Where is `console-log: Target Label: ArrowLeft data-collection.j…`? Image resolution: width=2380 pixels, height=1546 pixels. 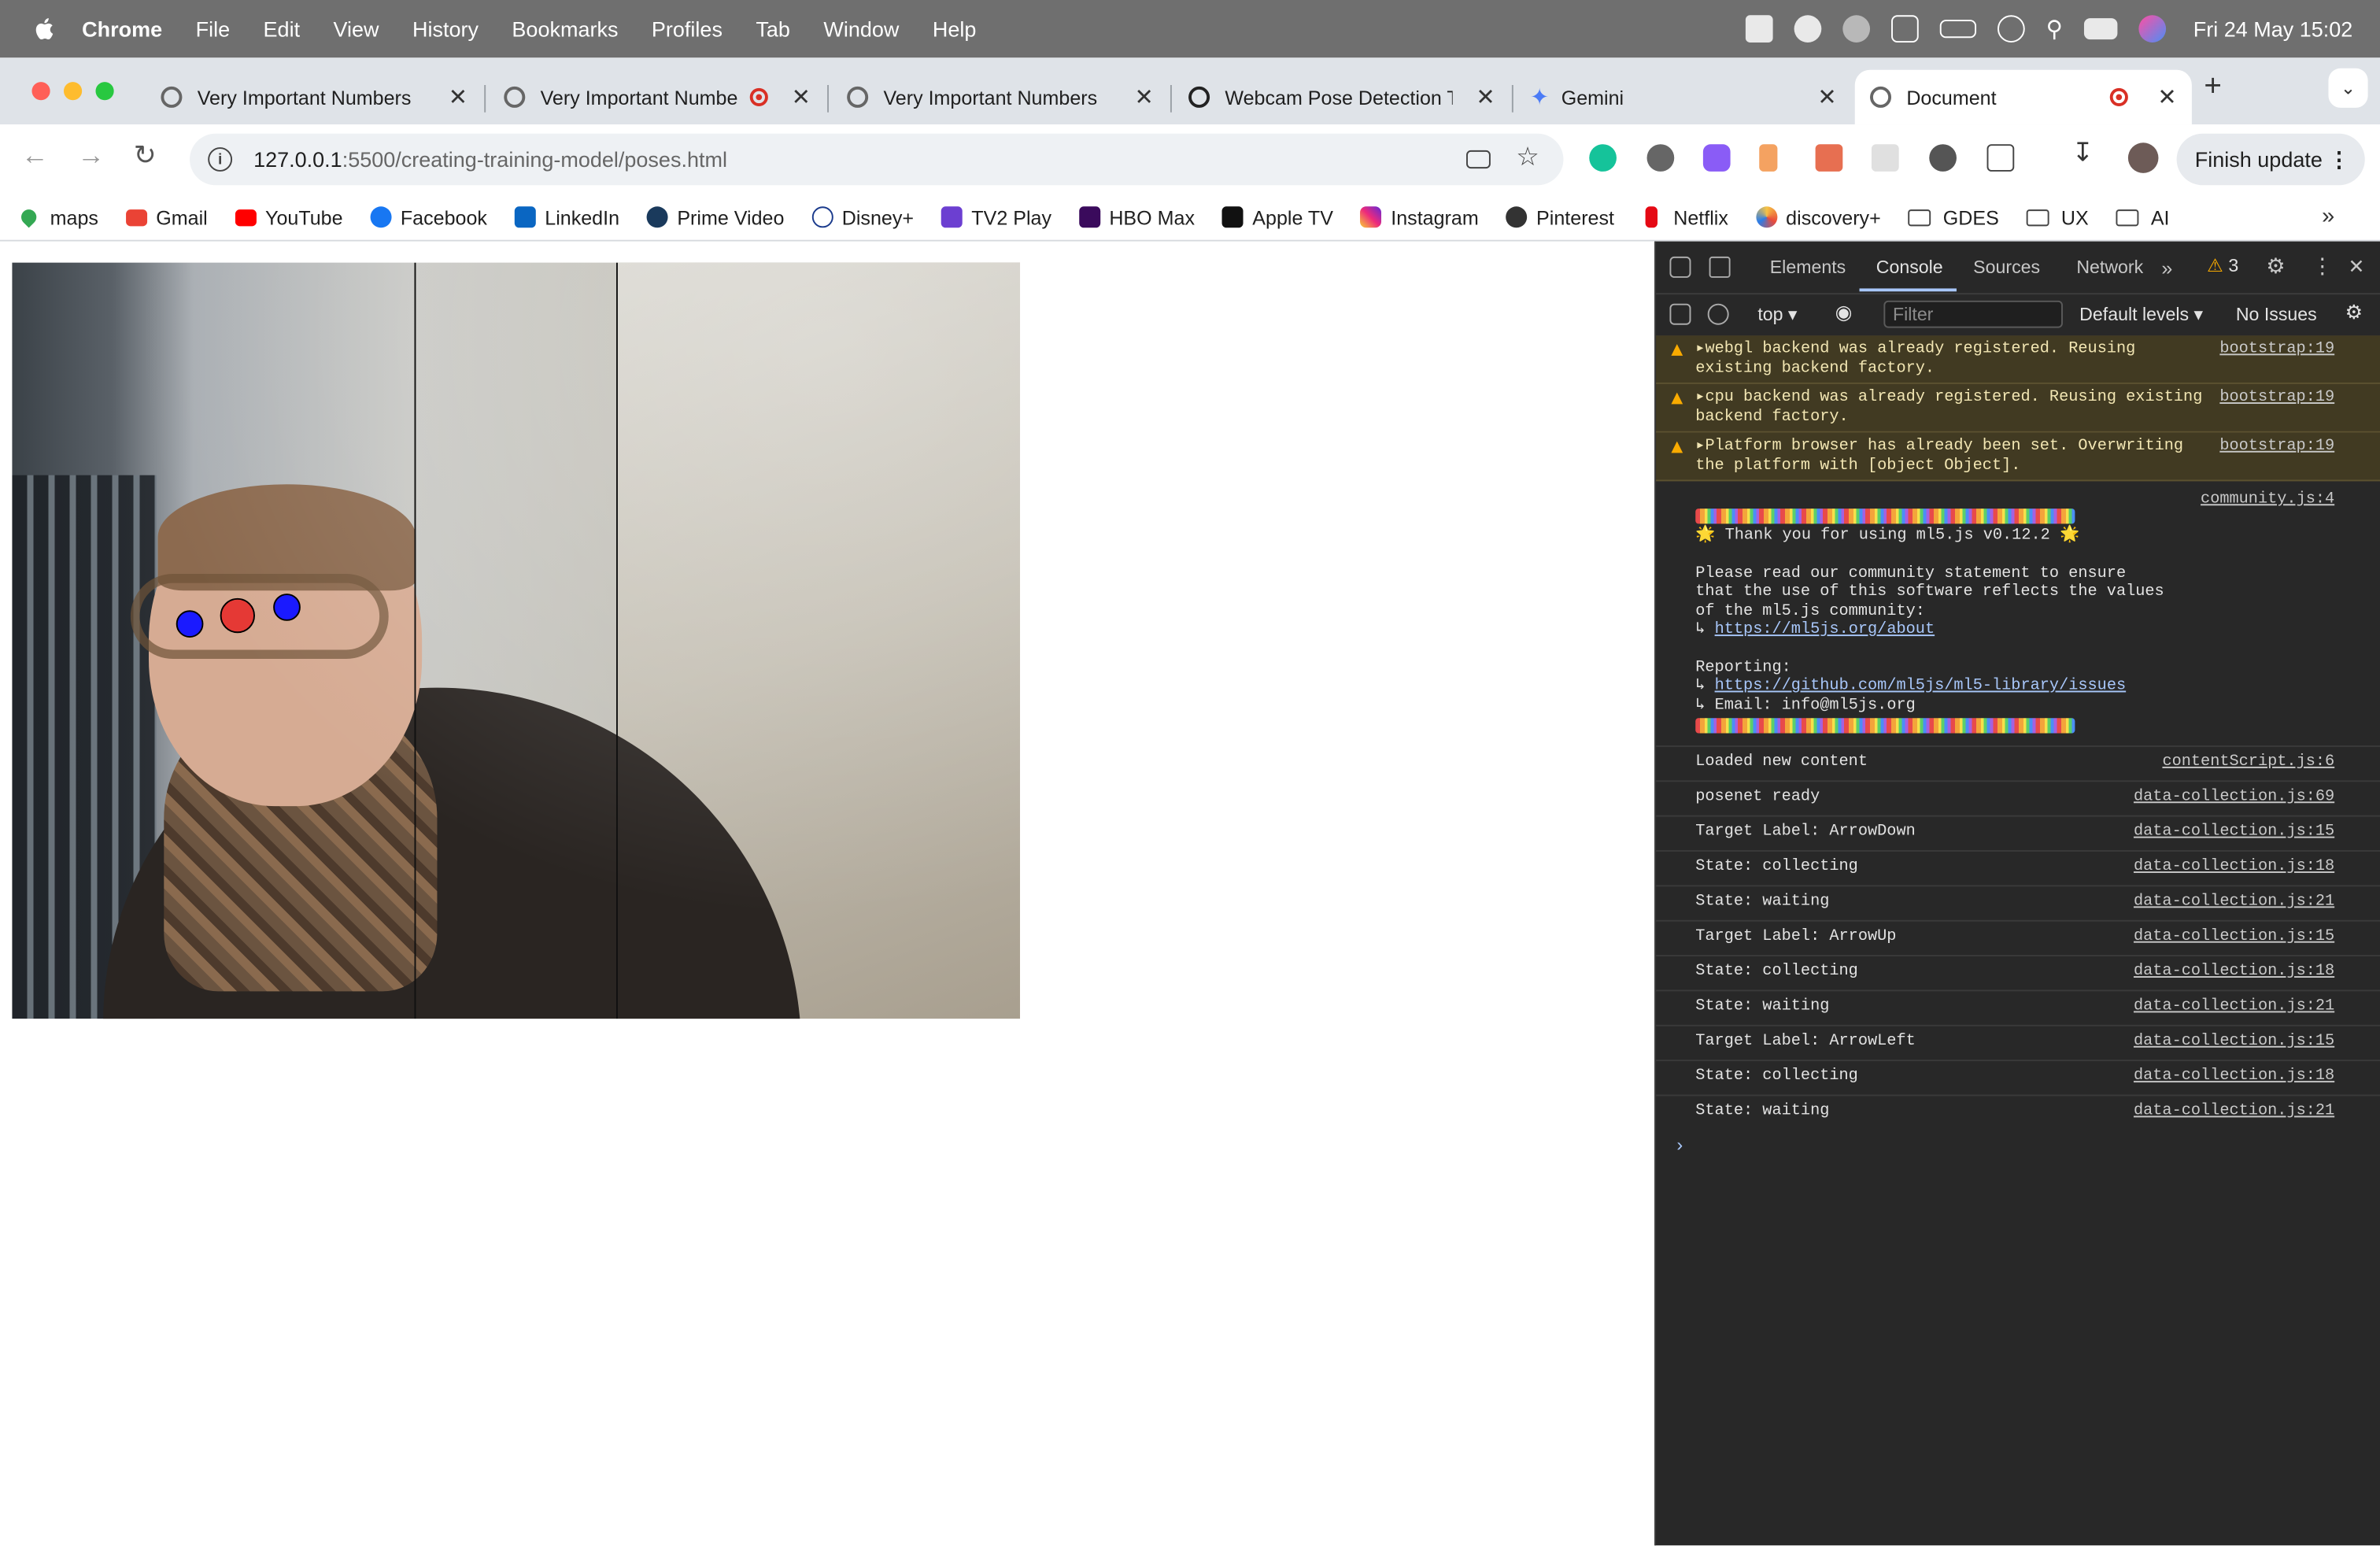
console-log: Target Label: ArrowLeft data-collection.j… is located at coordinates (2018, 1044).